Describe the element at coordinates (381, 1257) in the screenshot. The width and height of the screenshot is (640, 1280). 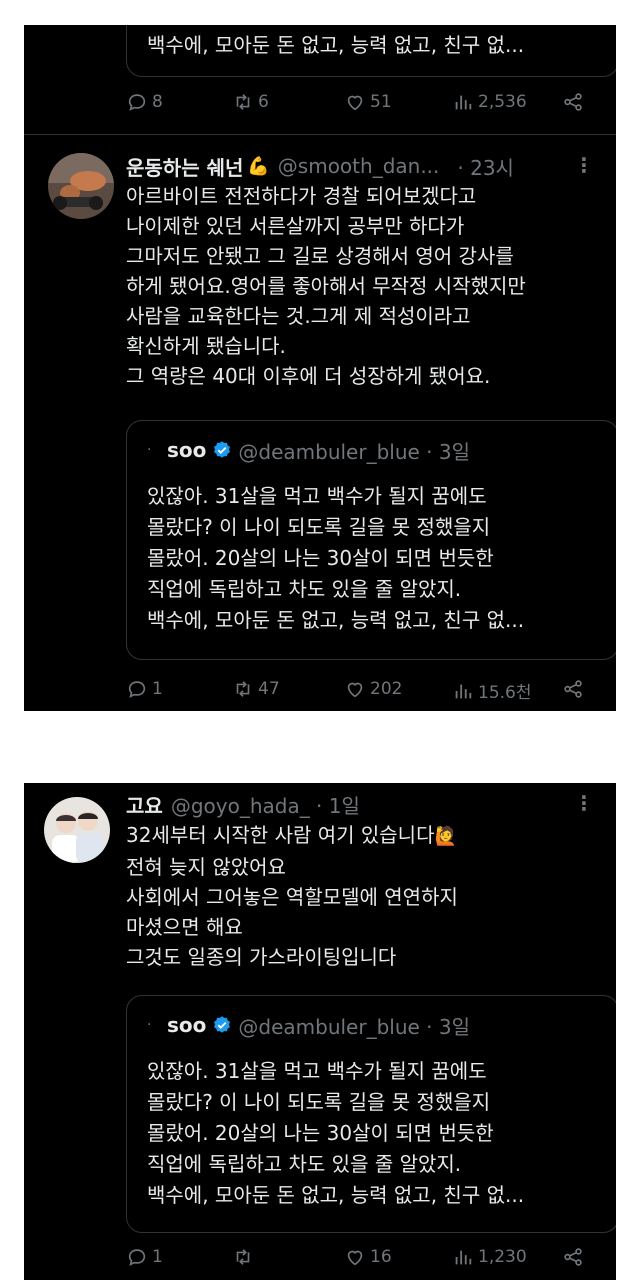
I see `like-count: 16` at that location.